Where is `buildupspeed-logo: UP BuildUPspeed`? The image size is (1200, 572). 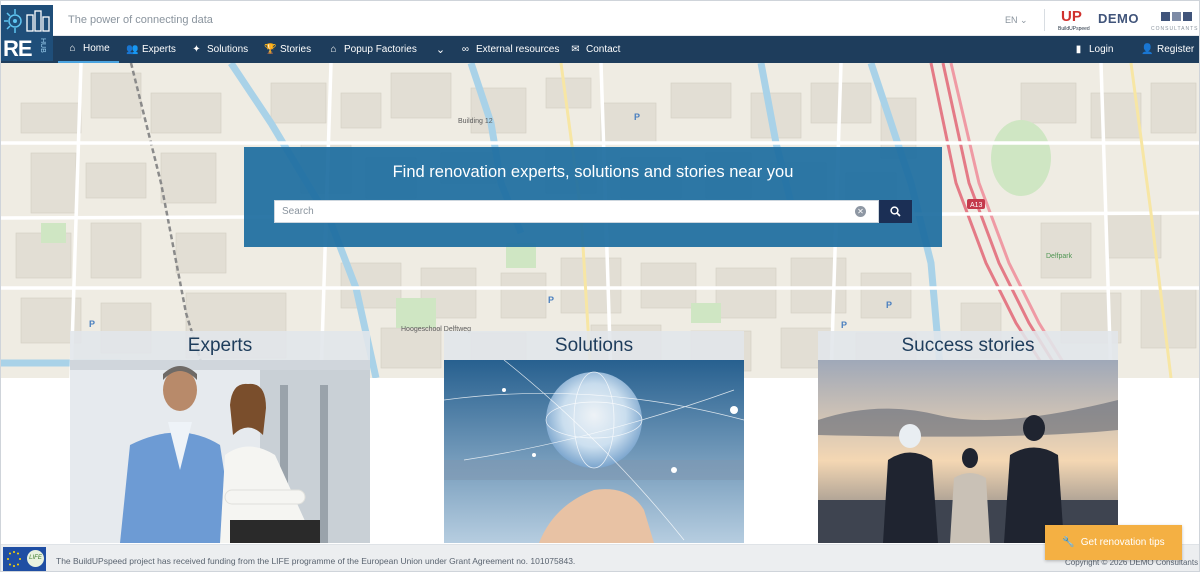 buildupspeed-logo: UP BuildUPspeed is located at coordinates (1074, 21).